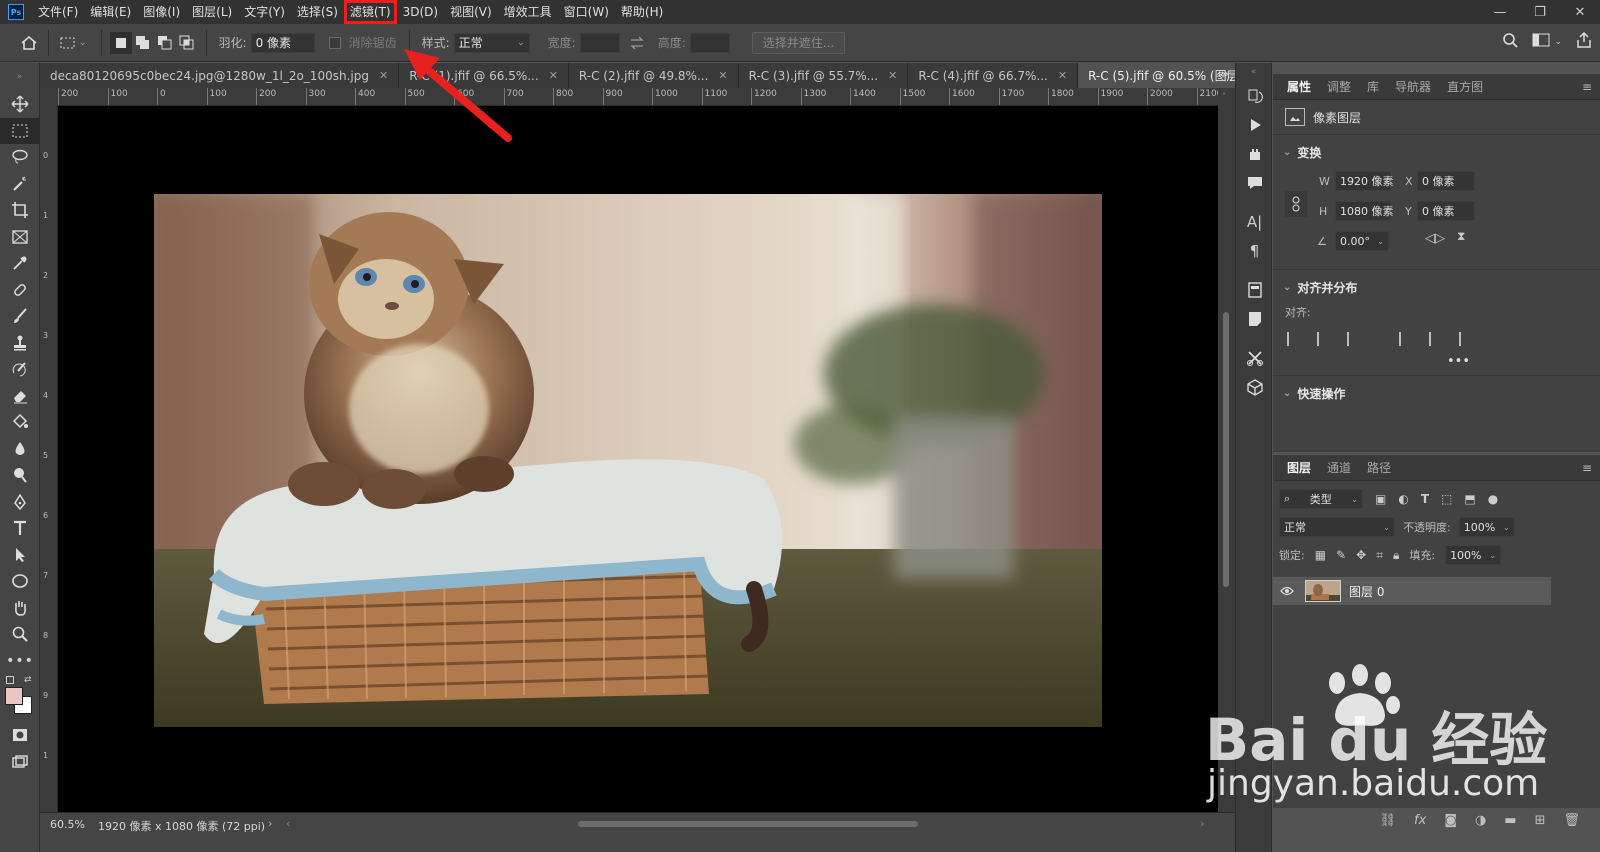 The image size is (1600, 852). What do you see at coordinates (1202, 823) in the screenshot?
I see `scroll-right-icon: ›` at bounding box center [1202, 823].